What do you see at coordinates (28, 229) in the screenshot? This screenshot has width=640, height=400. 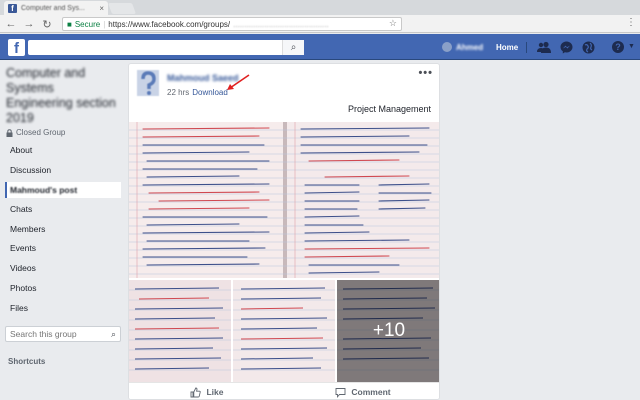 I see `sidebar-item-label: Members` at bounding box center [28, 229].